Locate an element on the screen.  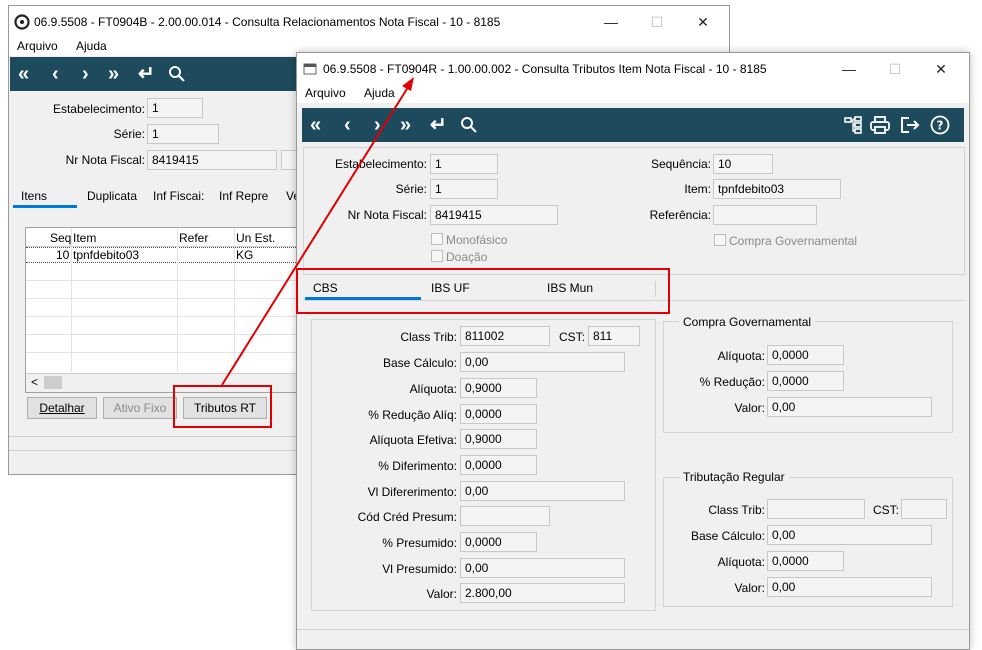
annotation-arrow is located at coordinates (317, 231).